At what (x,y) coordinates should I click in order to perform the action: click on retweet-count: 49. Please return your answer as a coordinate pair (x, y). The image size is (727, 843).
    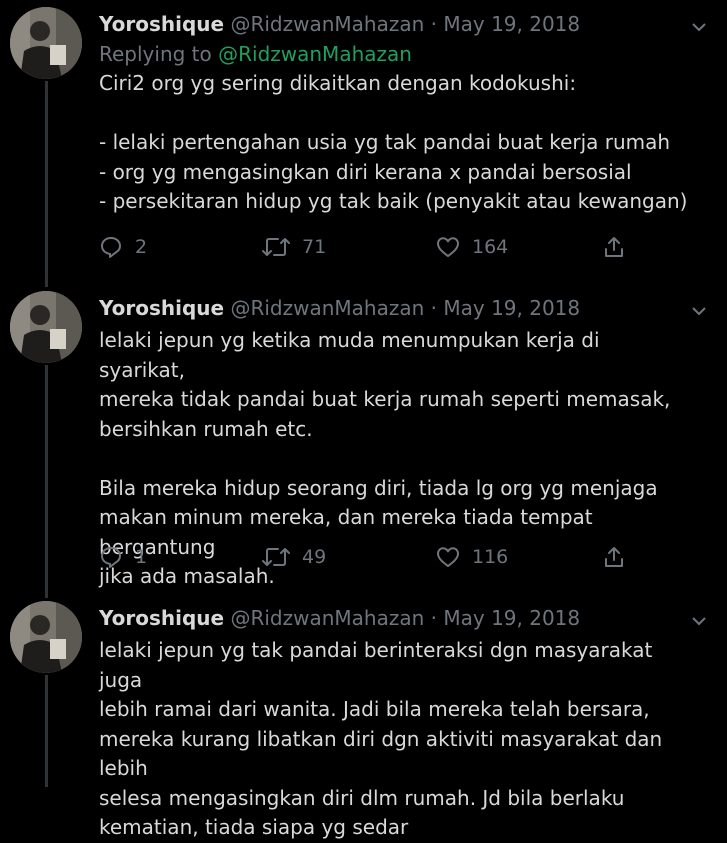
    Looking at the image, I should click on (314, 557).